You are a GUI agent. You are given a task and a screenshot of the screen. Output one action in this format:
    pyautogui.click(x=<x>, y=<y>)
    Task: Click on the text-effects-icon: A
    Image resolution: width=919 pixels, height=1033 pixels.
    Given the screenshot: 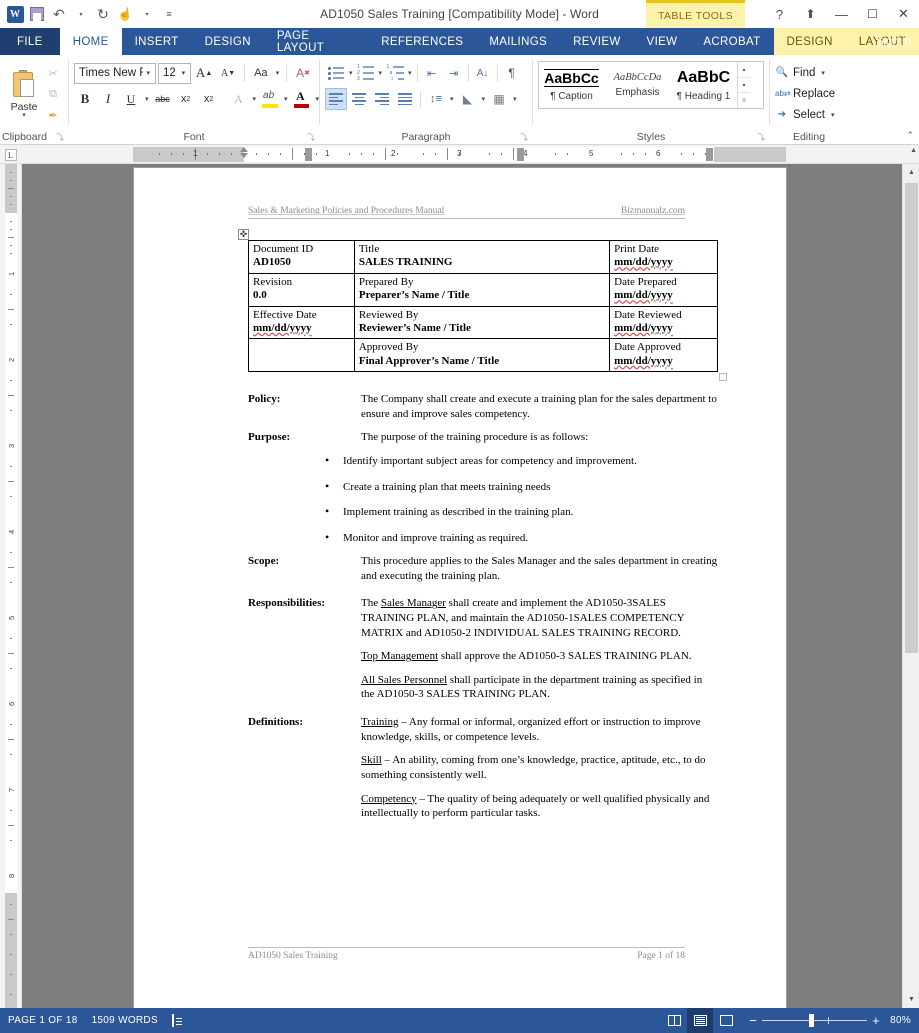 What is the action you would take?
    pyautogui.click(x=239, y=99)
    